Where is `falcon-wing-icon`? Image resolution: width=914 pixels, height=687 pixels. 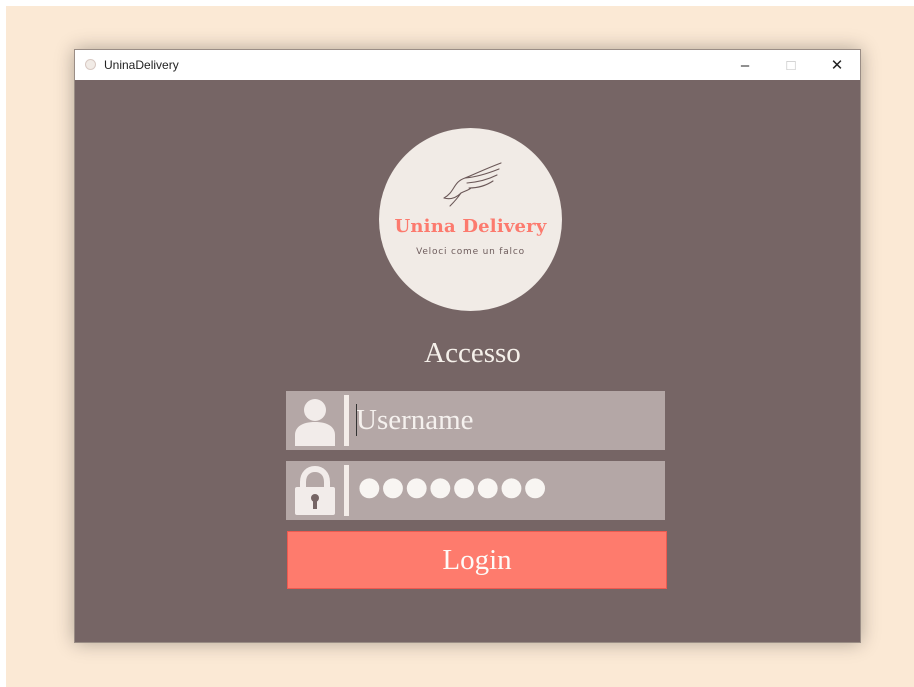 falcon-wing-icon is located at coordinates (472, 184).